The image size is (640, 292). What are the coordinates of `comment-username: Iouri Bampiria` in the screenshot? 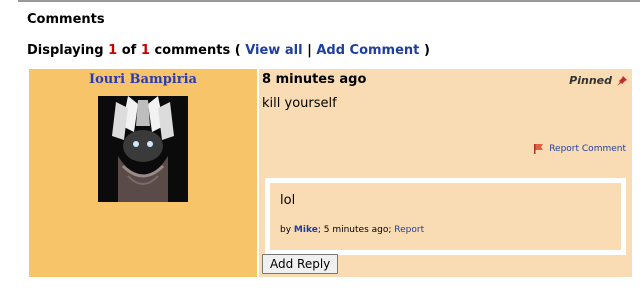 It's located at (143, 79).